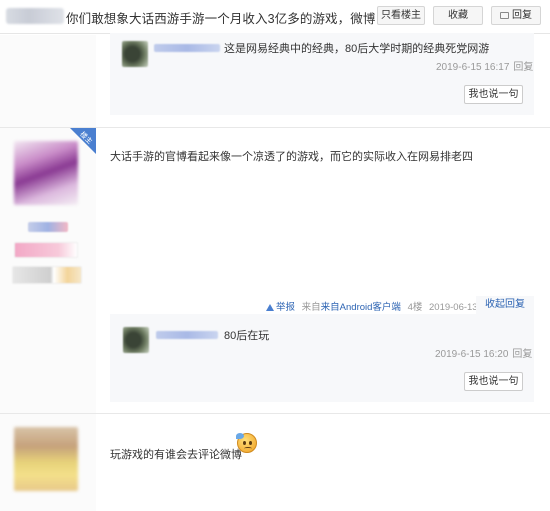  What do you see at coordinates (270, 307) in the screenshot?
I see `warning-icon` at bounding box center [270, 307].